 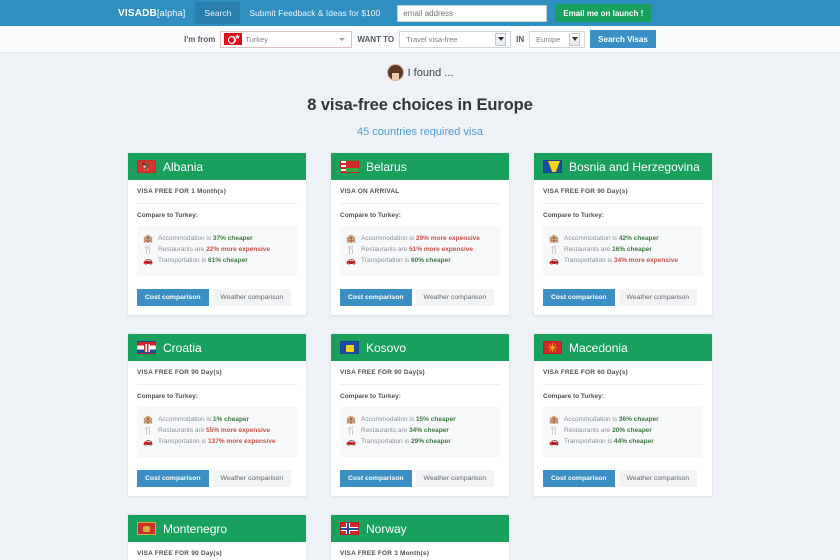 I want to click on stat-value: 37% cheaper, so click(x=232, y=238).